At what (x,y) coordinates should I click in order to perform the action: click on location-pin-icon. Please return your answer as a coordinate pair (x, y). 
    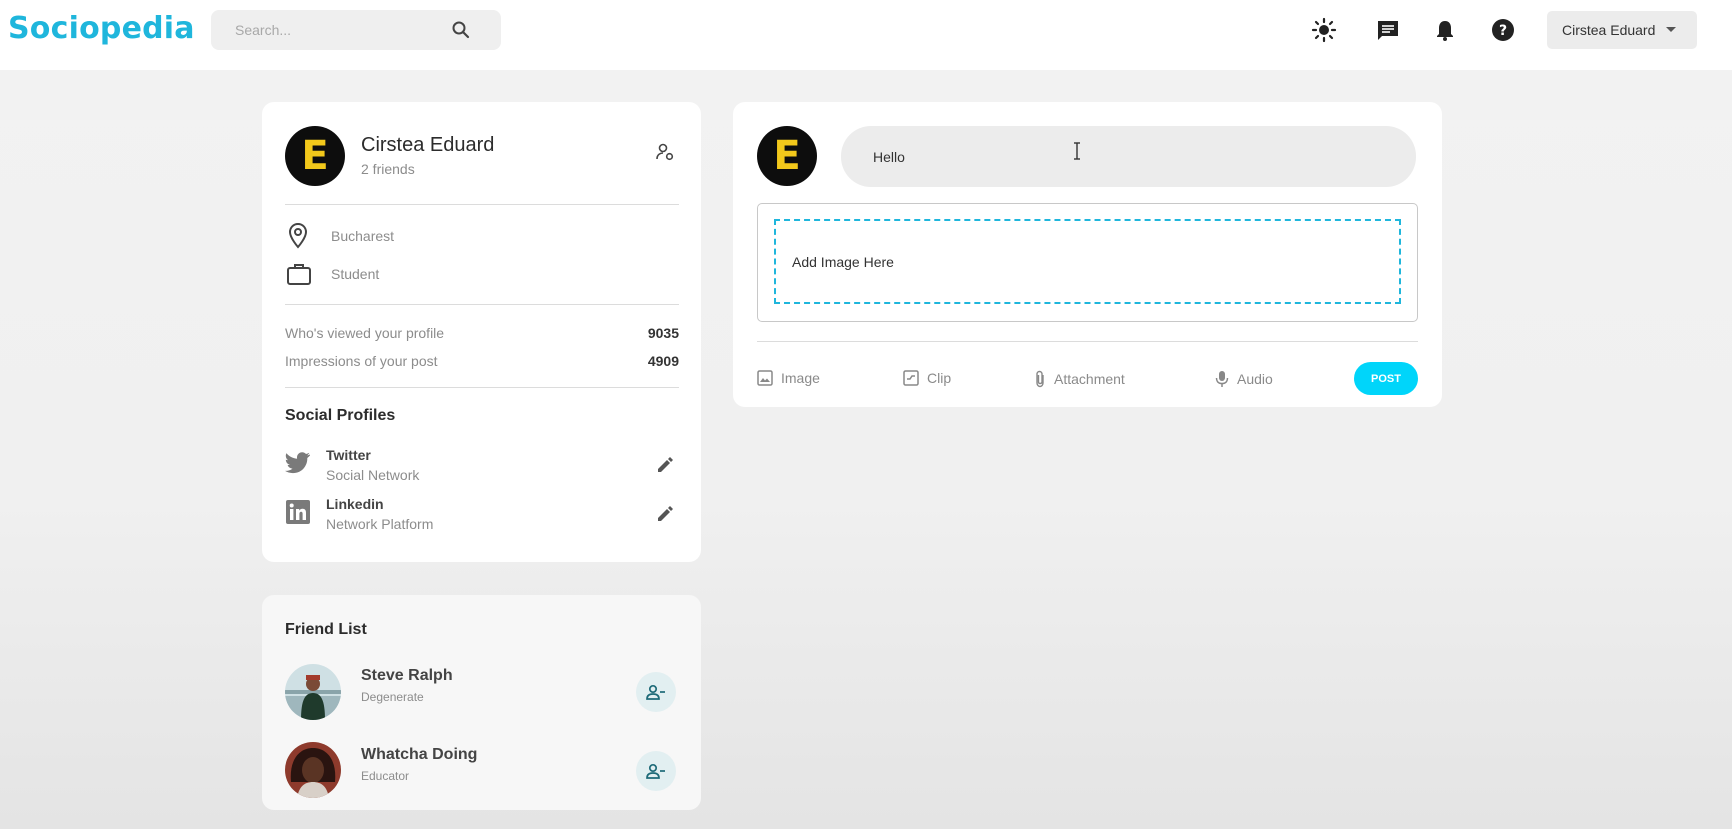
    Looking at the image, I should click on (298, 238).